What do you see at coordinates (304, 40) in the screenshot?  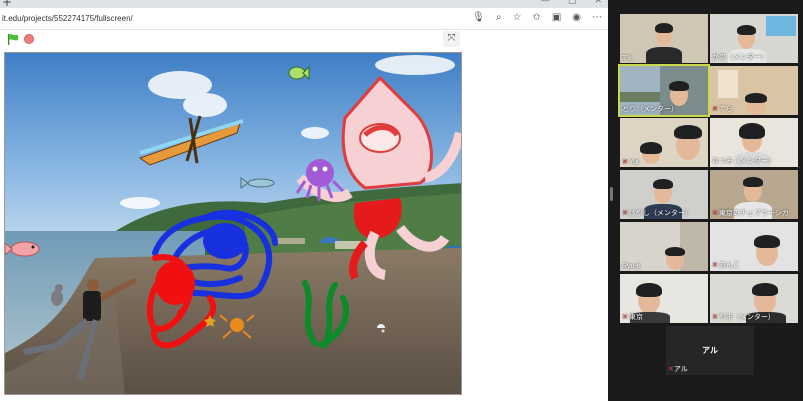 I see `scratch-controls` at bounding box center [304, 40].